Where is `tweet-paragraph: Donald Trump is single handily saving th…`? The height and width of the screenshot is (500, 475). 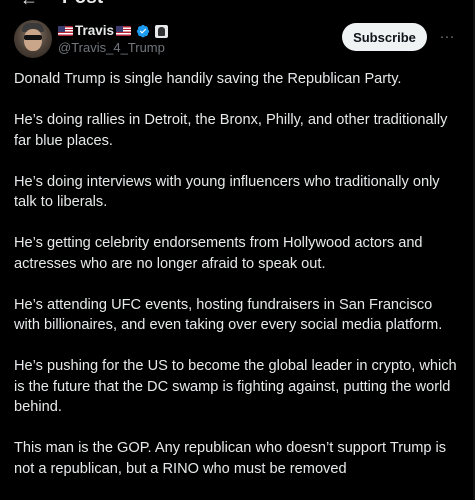 tweet-paragraph: Donald Trump is single handily saving th… is located at coordinates (208, 79).